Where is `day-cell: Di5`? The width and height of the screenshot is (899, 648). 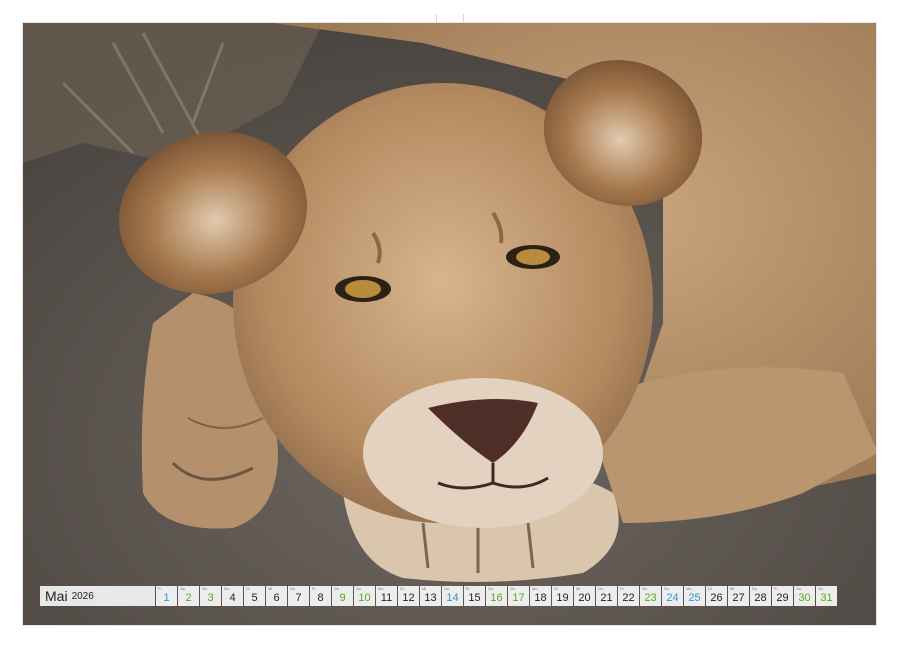
day-cell: Di5 is located at coordinates (254, 596).